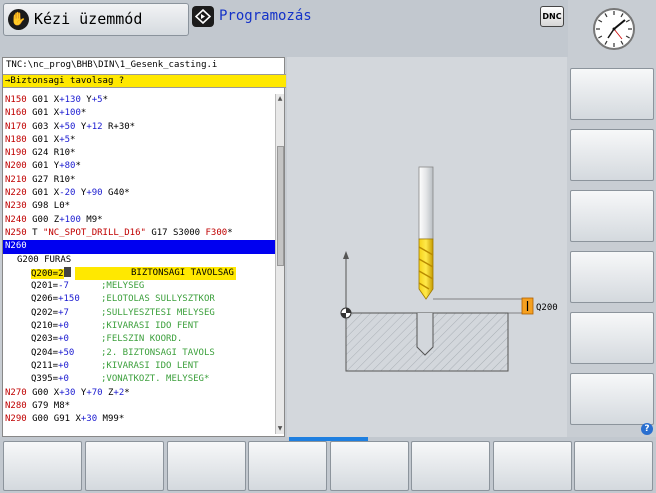  What do you see at coordinates (67, 193) in the screenshot?
I see `line-value: -20` at bounding box center [67, 193].